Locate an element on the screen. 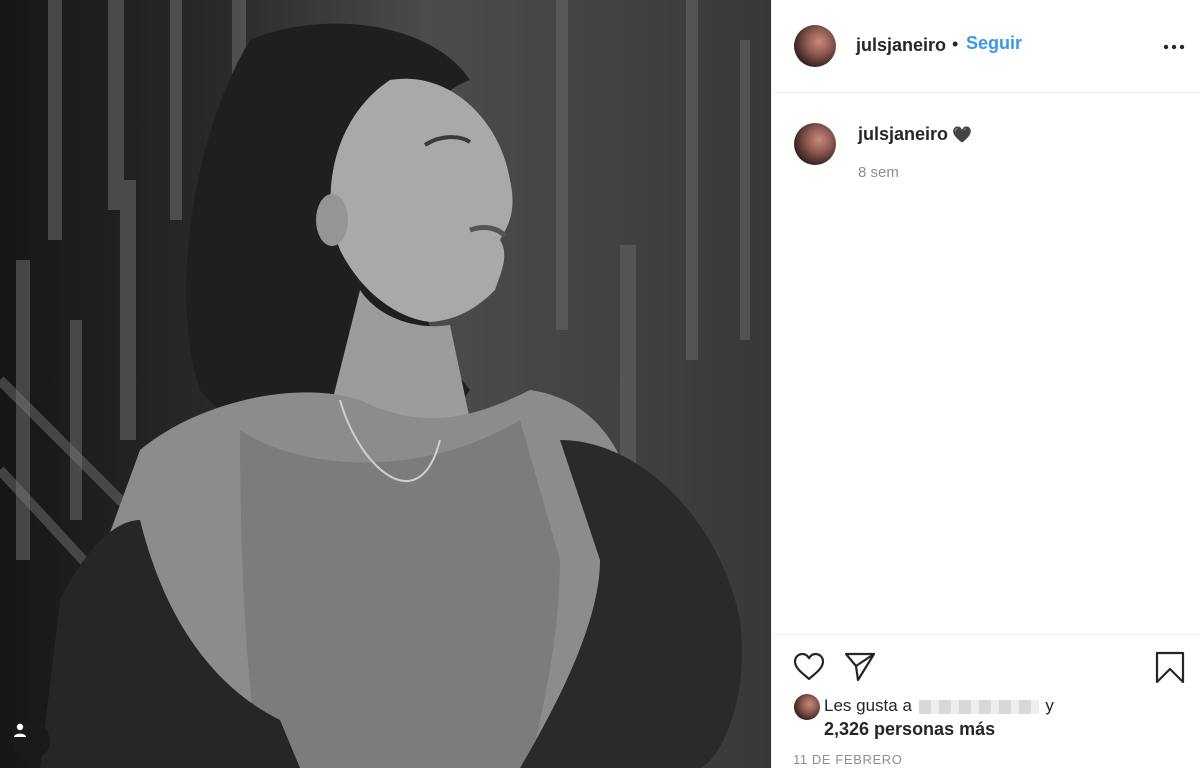 This screenshot has height=768, width=1200. share-button is located at coordinates (860, 669).